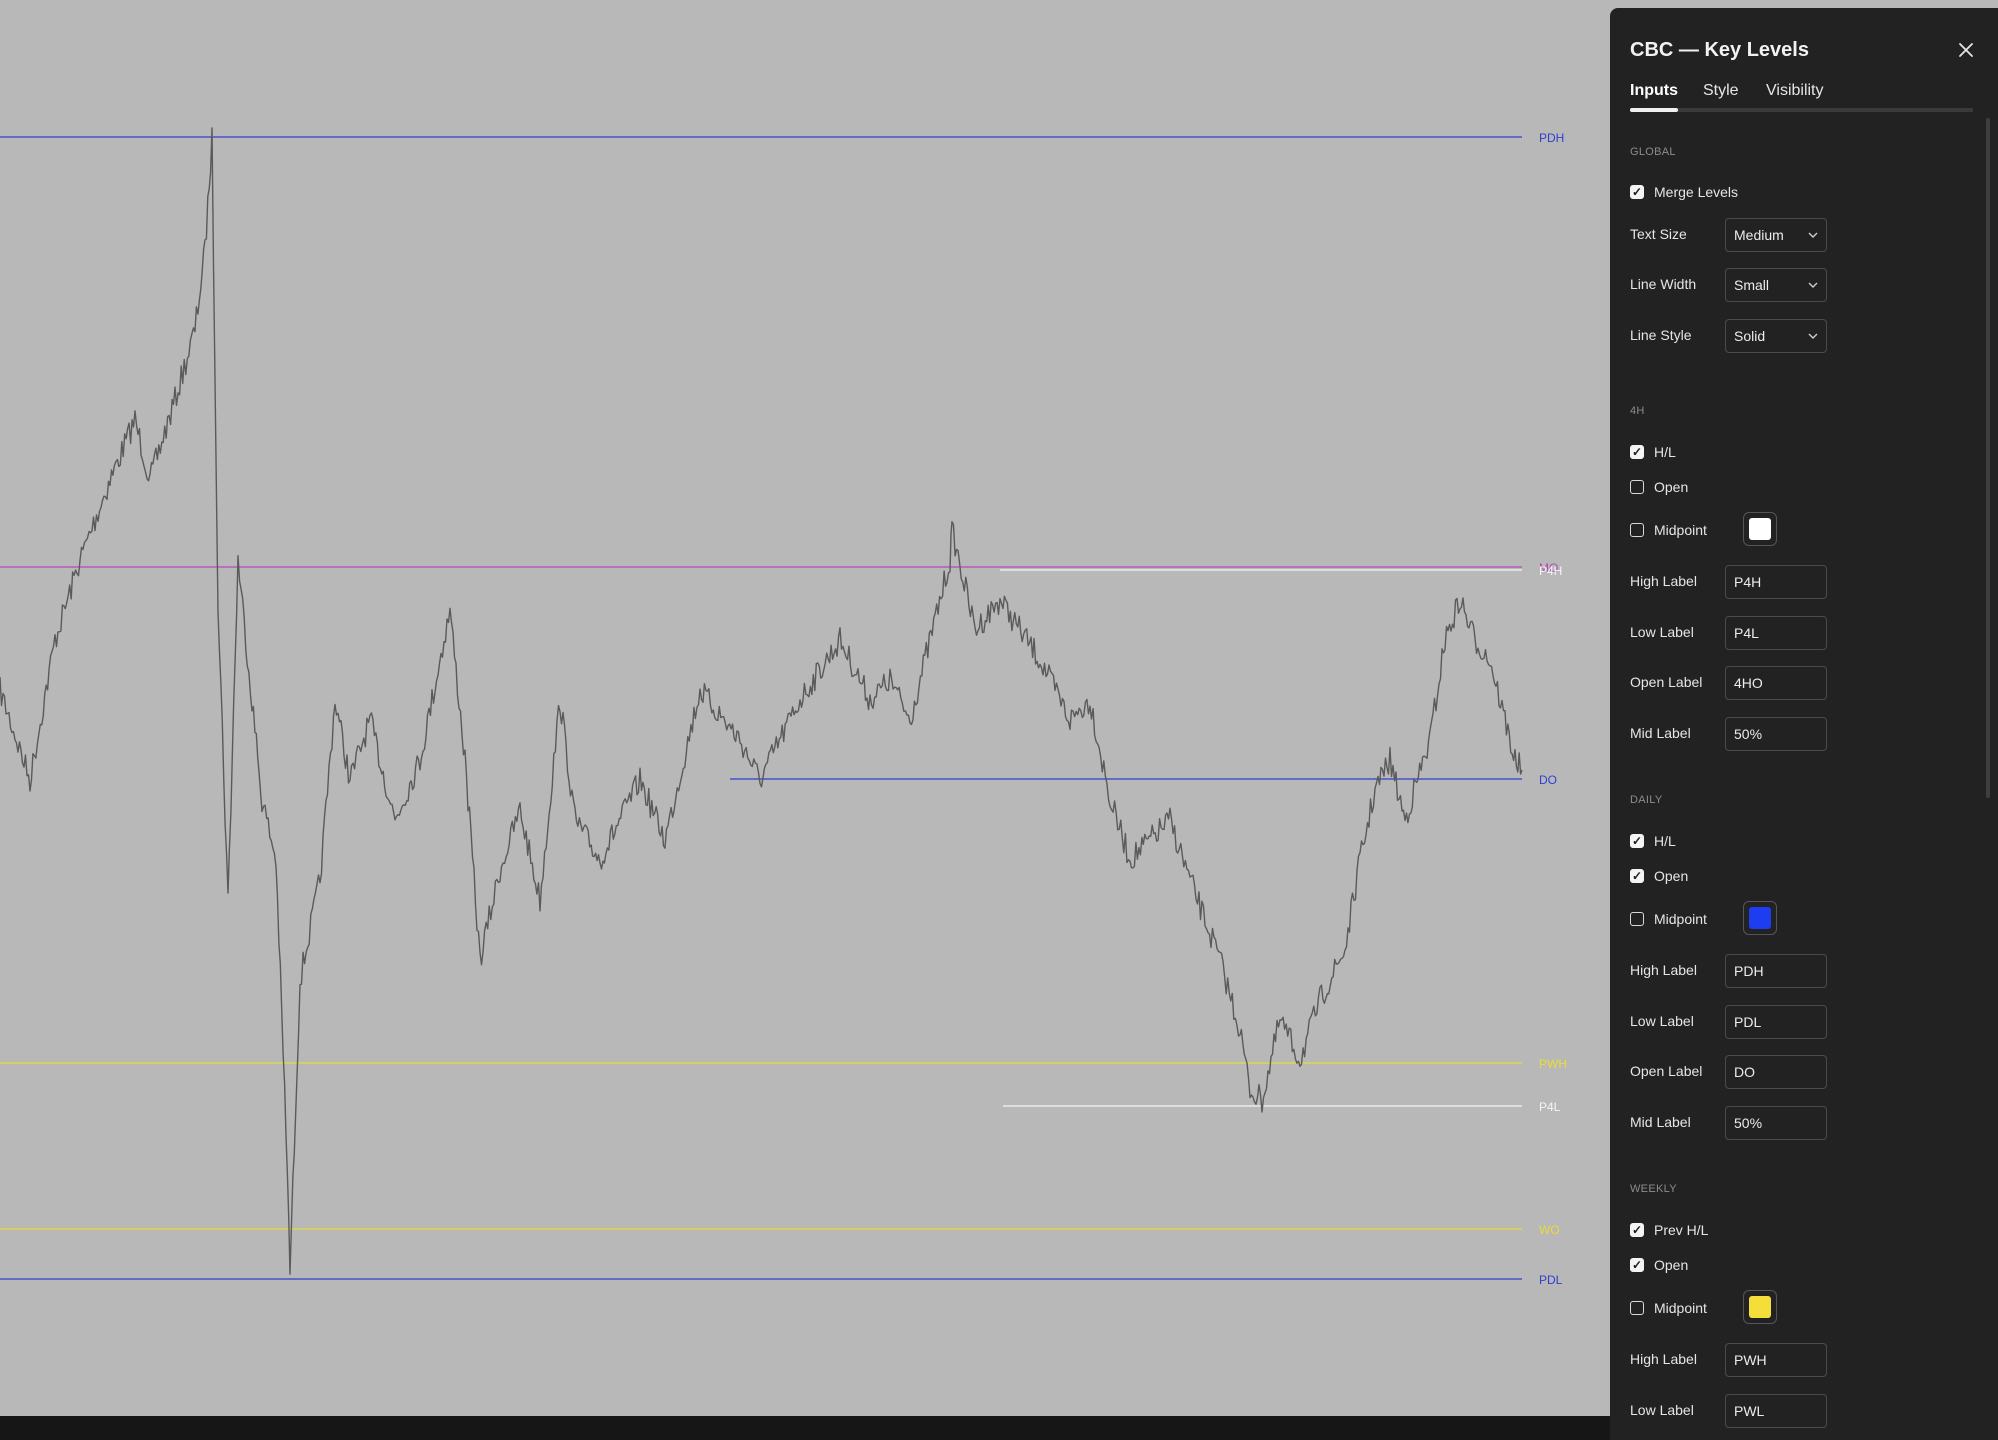 This screenshot has width=1998, height=1440. What do you see at coordinates (1658, 234) in the screenshot?
I see `text-size-label: Text Size` at bounding box center [1658, 234].